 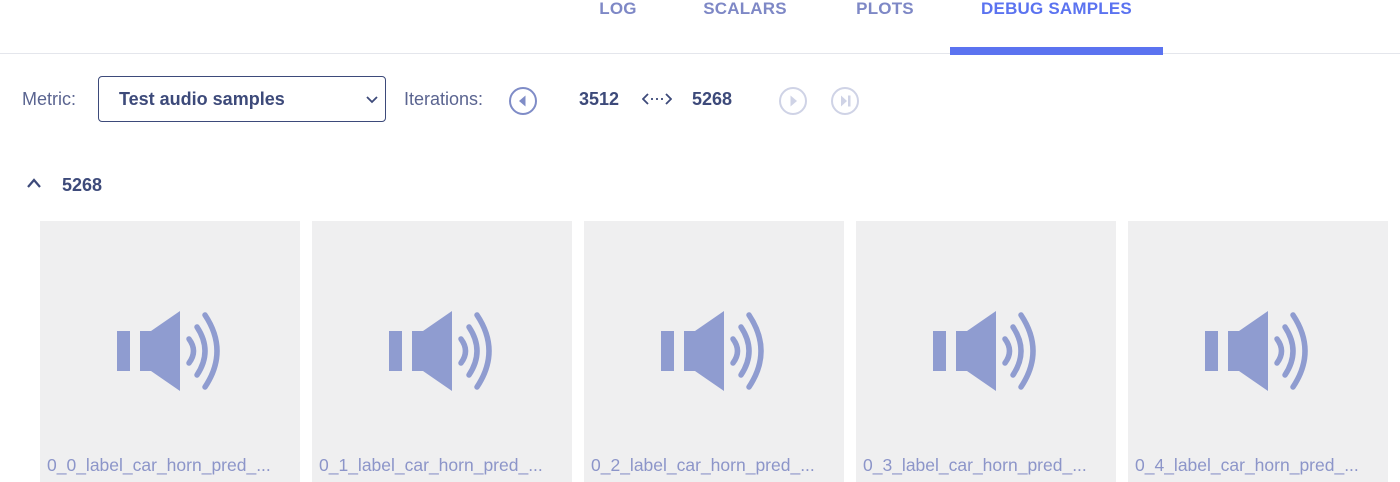 What do you see at coordinates (124, 185) in the screenshot?
I see `iteration-group-header: 5268` at bounding box center [124, 185].